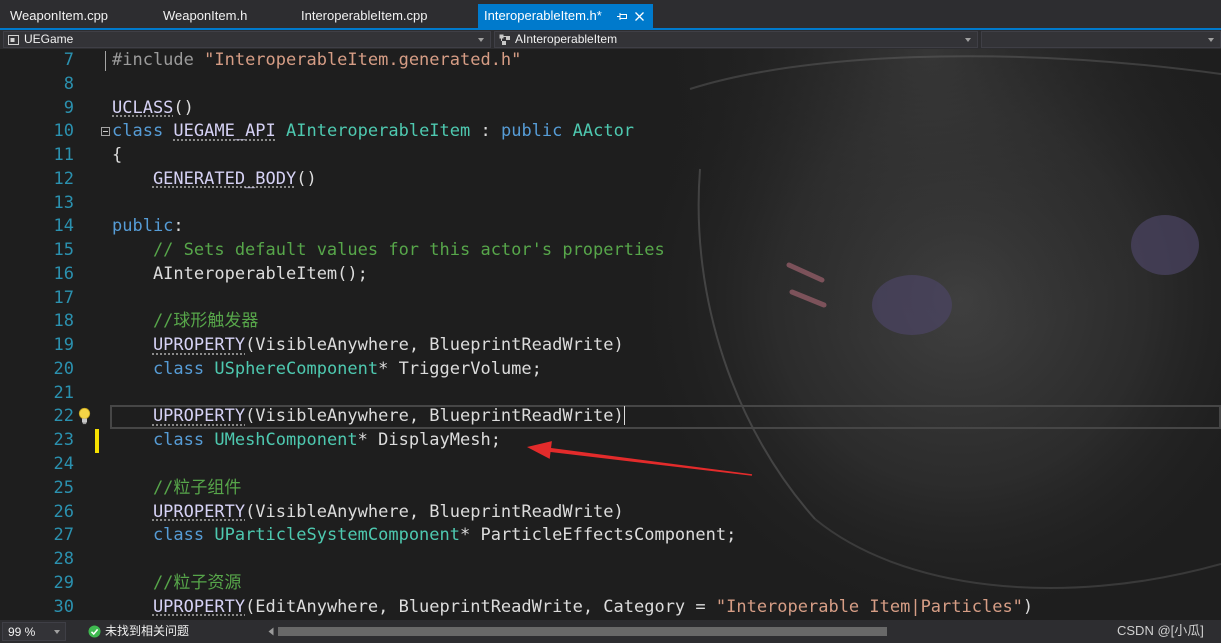 The width and height of the screenshot is (1221, 643). Describe the element at coordinates (610, 227) in the screenshot. I see `code-line: 14 public:` at that location.